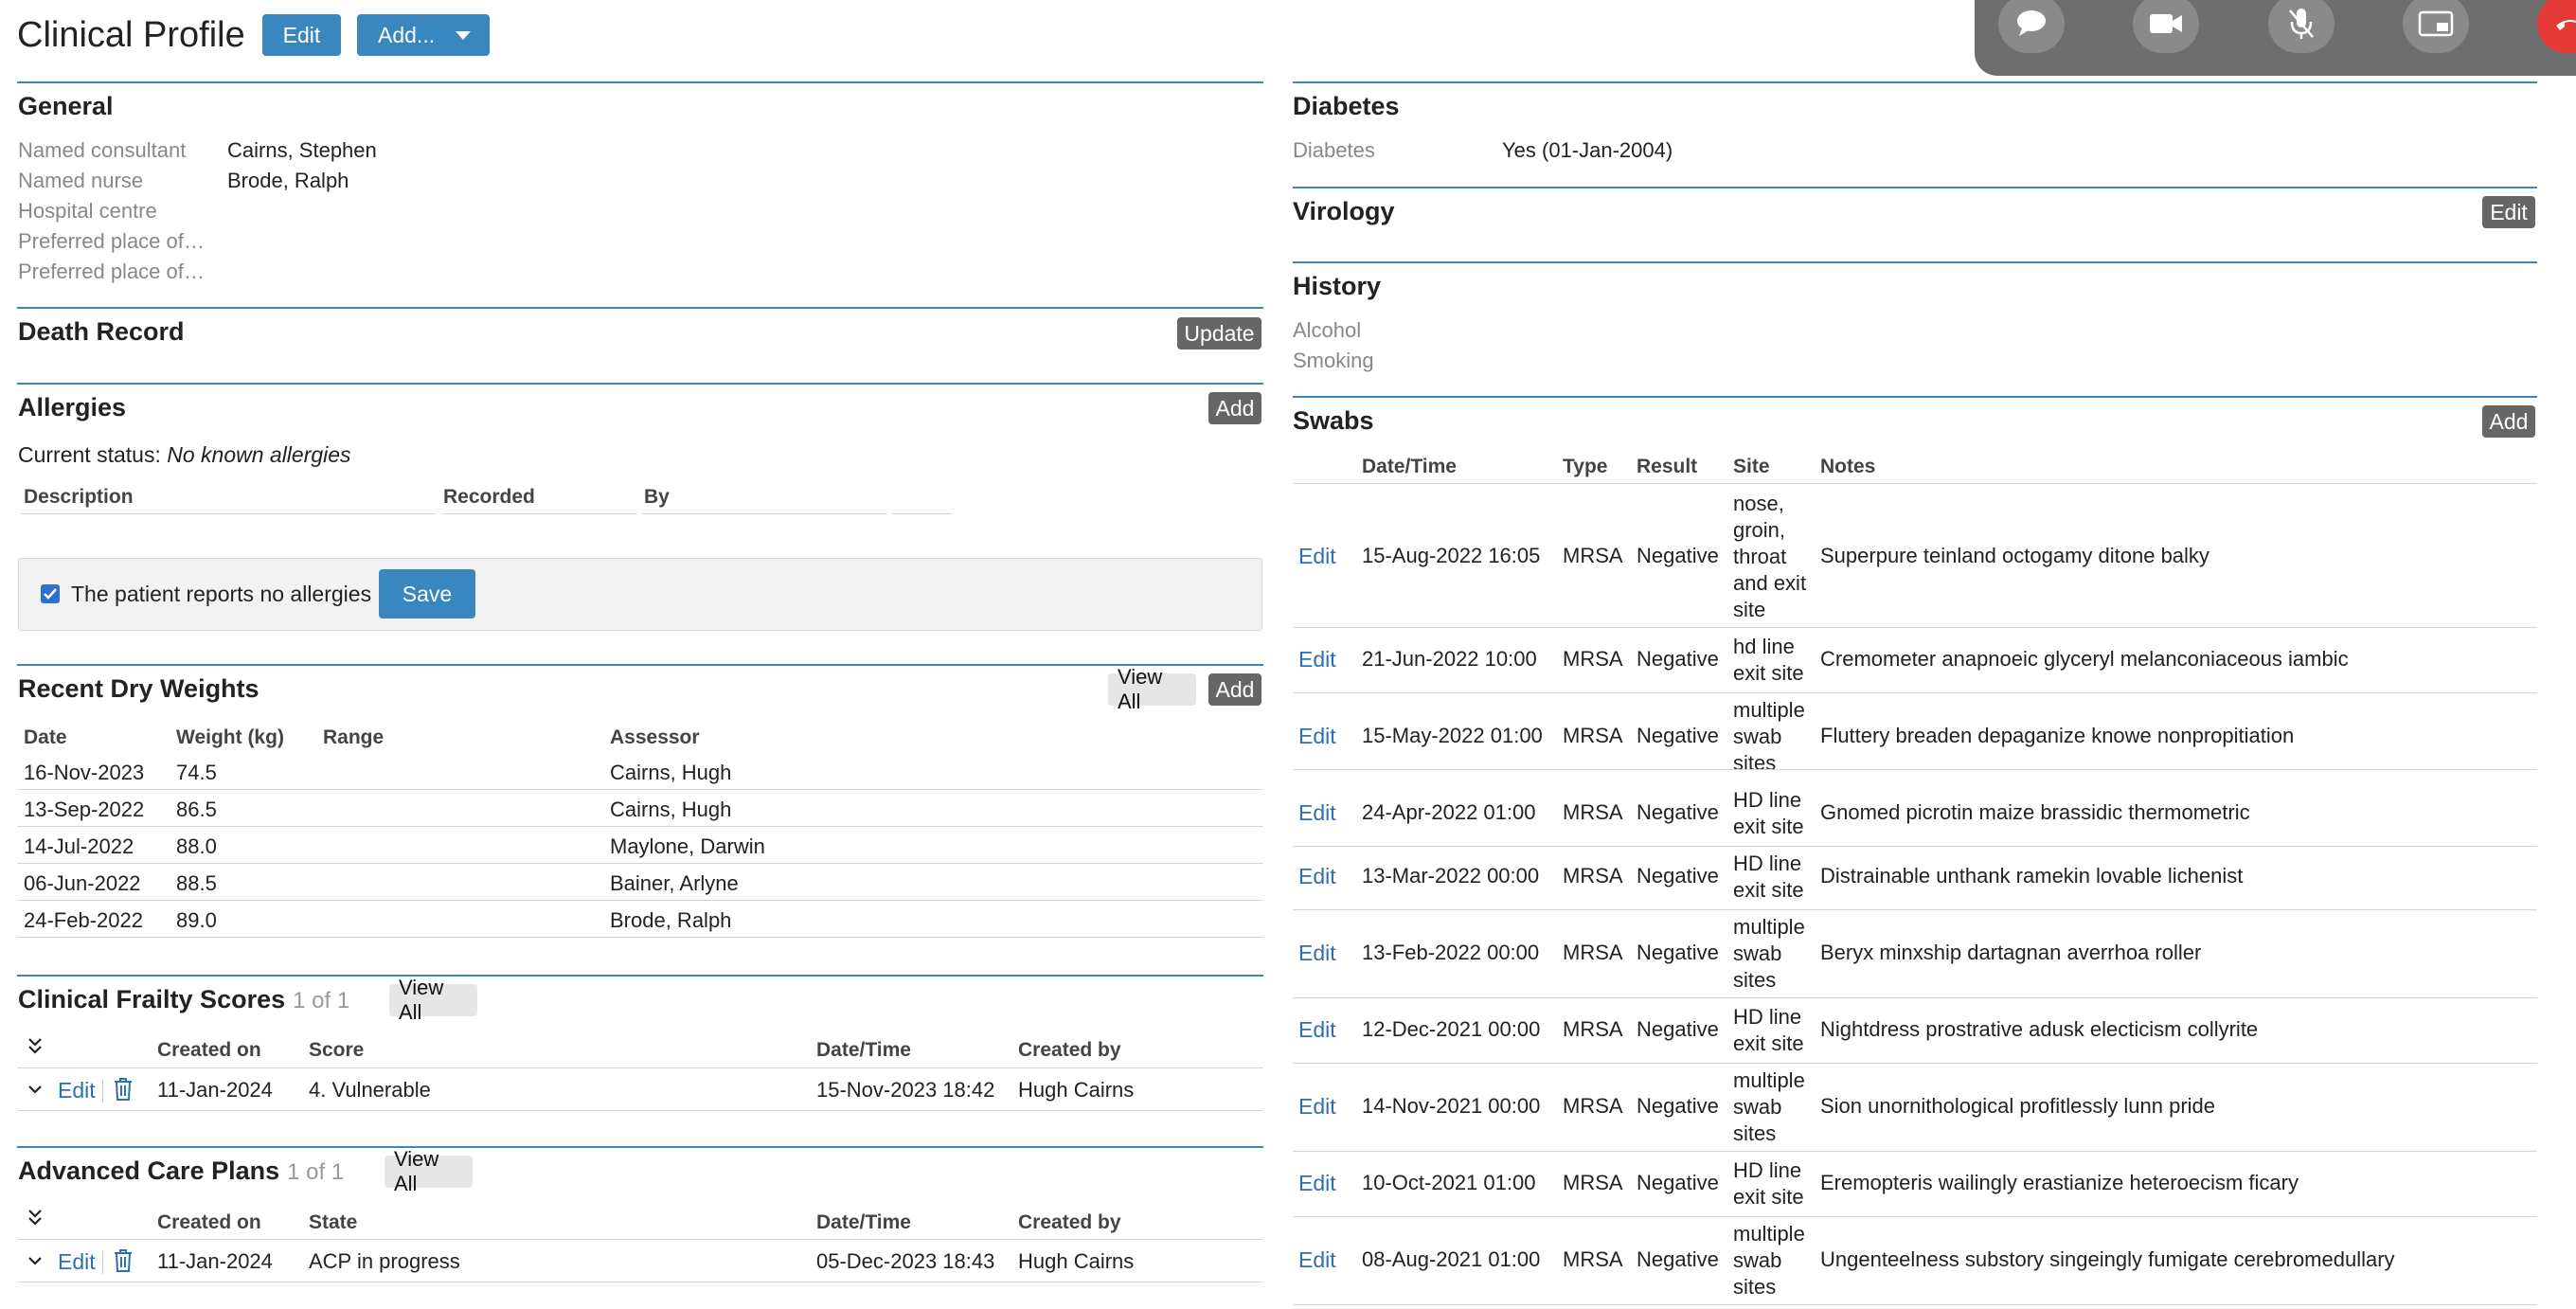  I want to click on edit-frailty-link: Edit, so click(77, 1091).